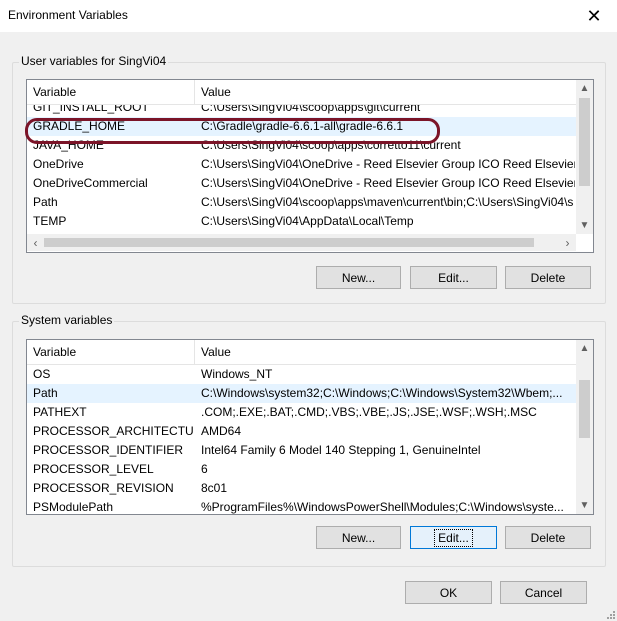  I want to click on variable-name: PROCESSOR_ARCHITECTURE, so click(113, 431).